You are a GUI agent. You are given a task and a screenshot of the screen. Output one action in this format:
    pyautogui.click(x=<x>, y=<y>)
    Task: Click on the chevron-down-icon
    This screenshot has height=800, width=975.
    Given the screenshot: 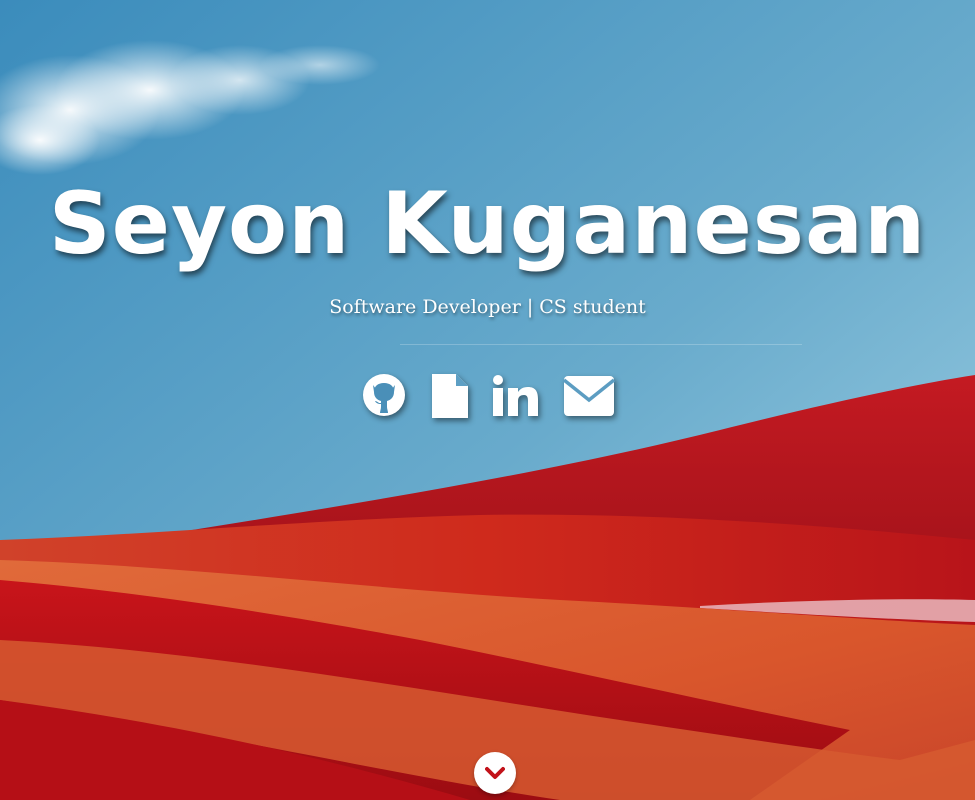 What is the action you would take?
    pyautogui.click(x=495, y=773)
    